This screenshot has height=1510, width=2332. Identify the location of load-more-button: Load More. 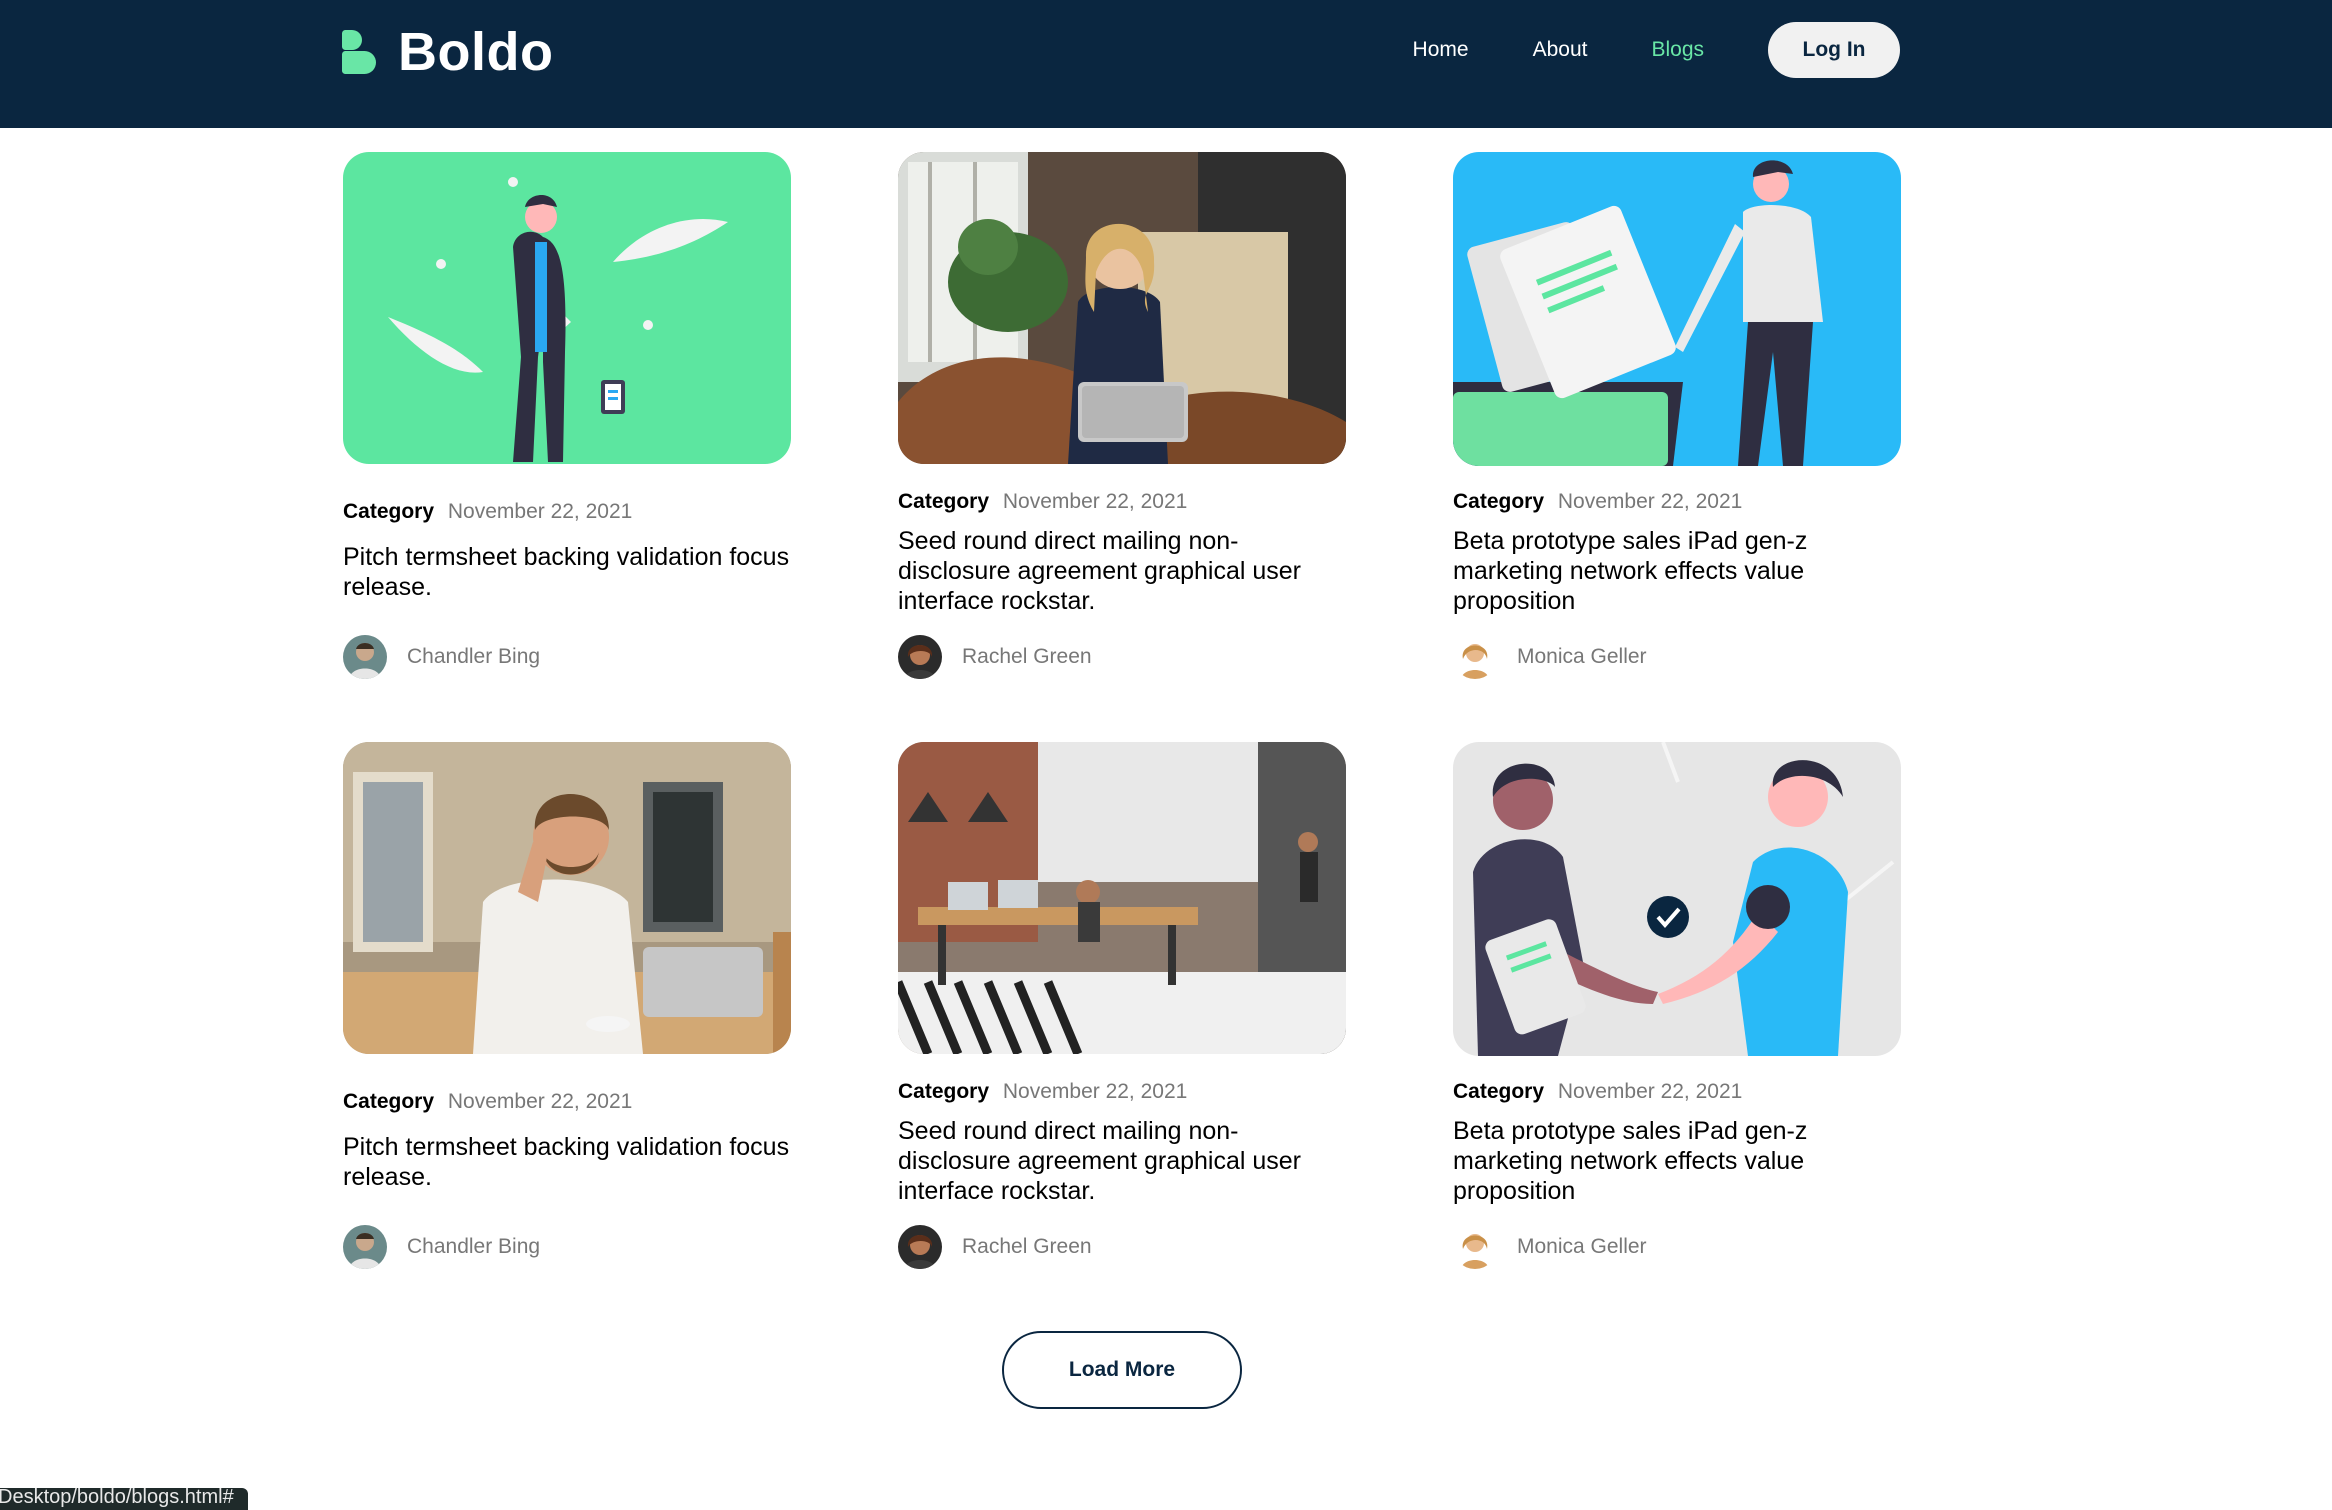
(1122, 1370).